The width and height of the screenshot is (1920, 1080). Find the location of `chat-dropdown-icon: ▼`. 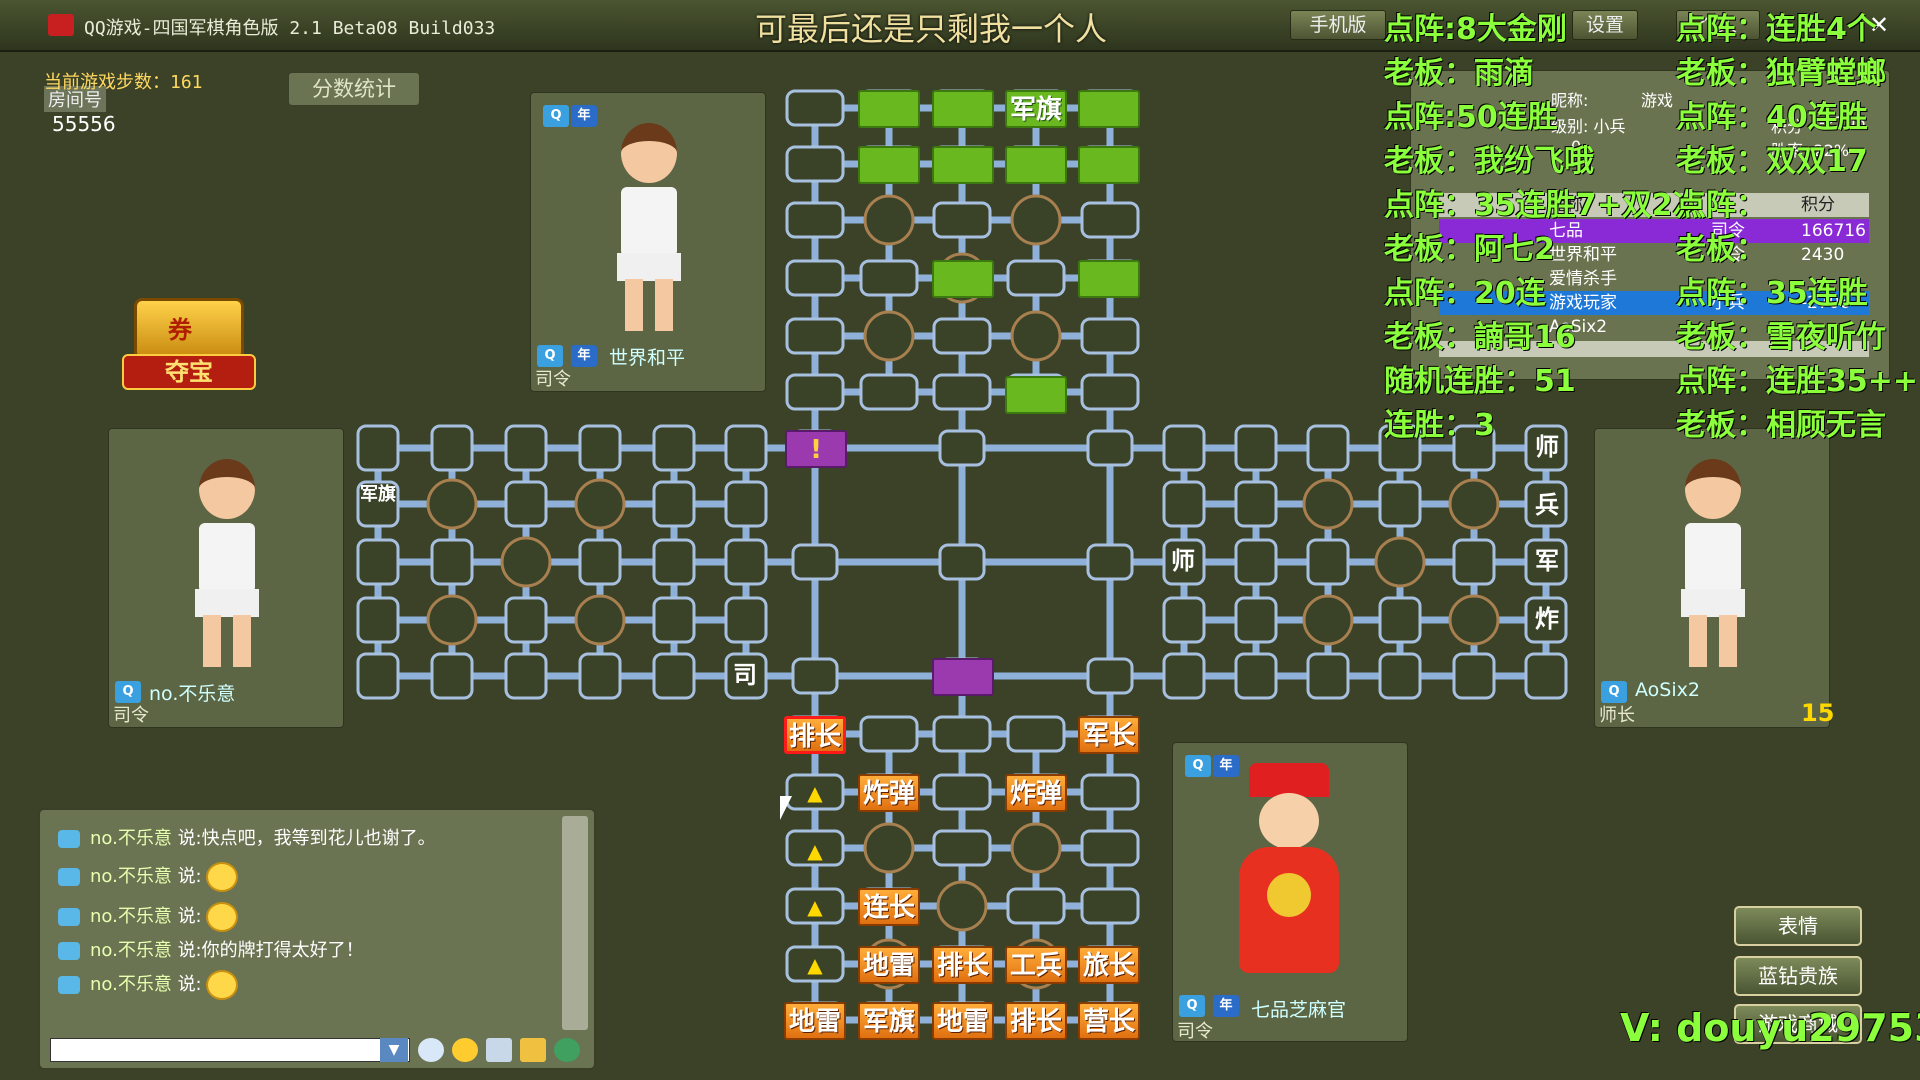

chat-dropdown-icon: ▼ is located at coordinates (394, 1050).